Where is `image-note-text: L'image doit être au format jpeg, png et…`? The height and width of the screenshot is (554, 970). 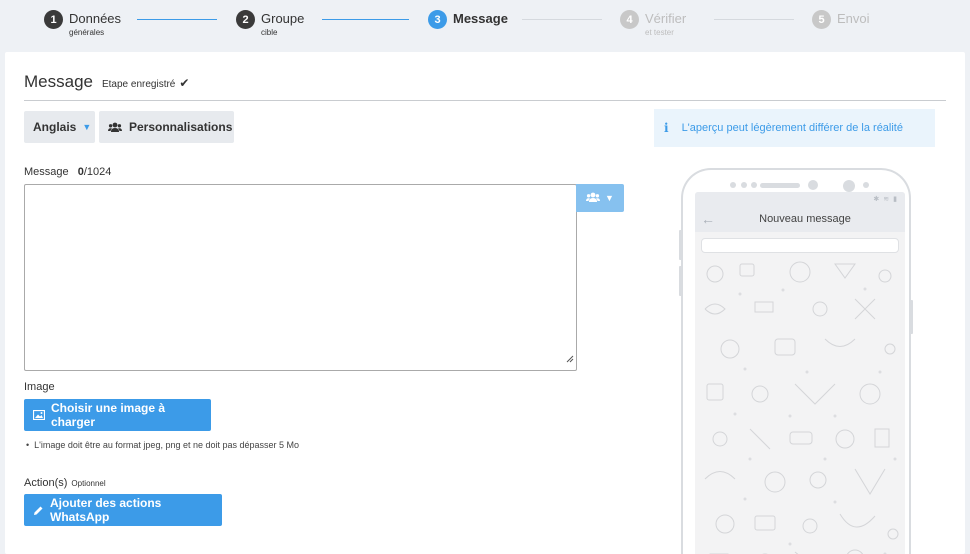 image-note-text: L'image doit être au format jpeg, png et… is located at coordinates (167, 445).